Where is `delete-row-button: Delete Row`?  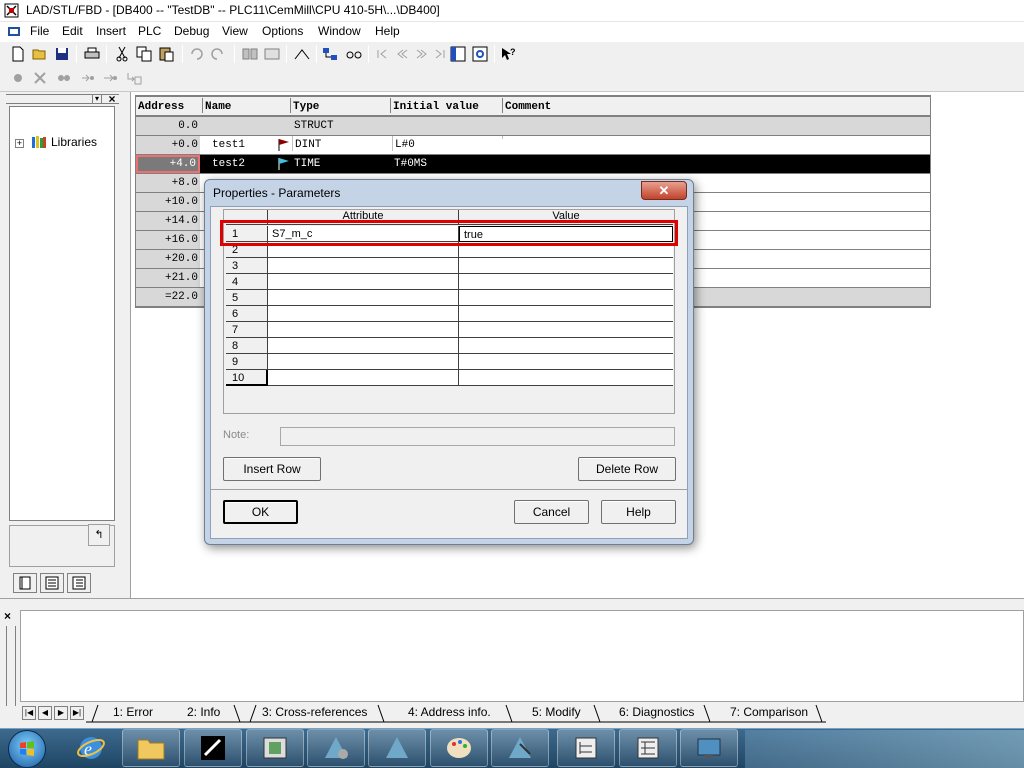
delete-row-button: Delete Row is located at coordinates (627, 469).